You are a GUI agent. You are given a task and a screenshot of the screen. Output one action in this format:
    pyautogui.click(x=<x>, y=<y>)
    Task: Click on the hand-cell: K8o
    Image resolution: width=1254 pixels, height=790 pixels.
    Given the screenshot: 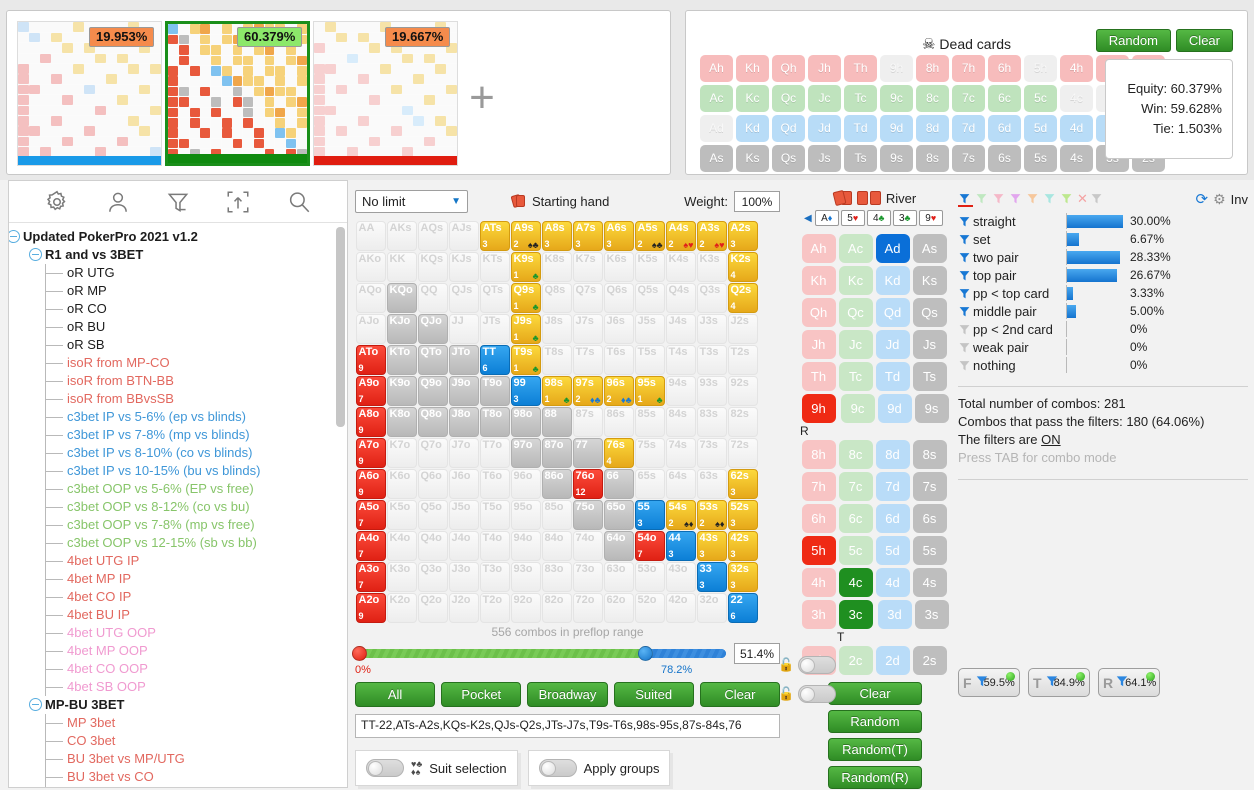 What is the action you would take?
    pyautogui.click(x=401, y=421)
    